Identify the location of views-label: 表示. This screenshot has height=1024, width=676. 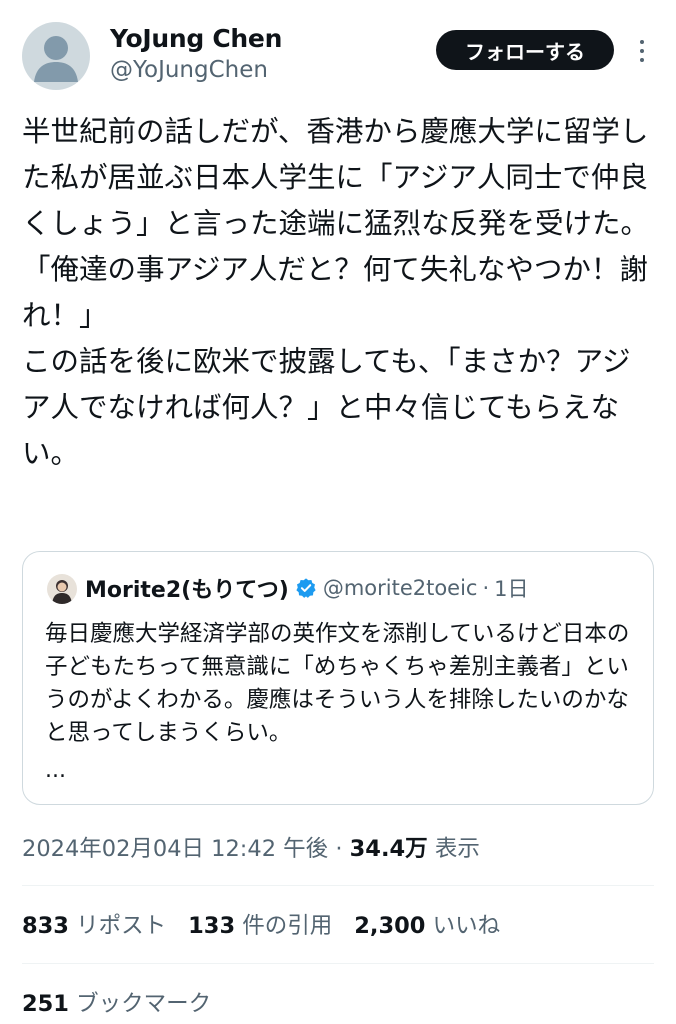
(457, 849).